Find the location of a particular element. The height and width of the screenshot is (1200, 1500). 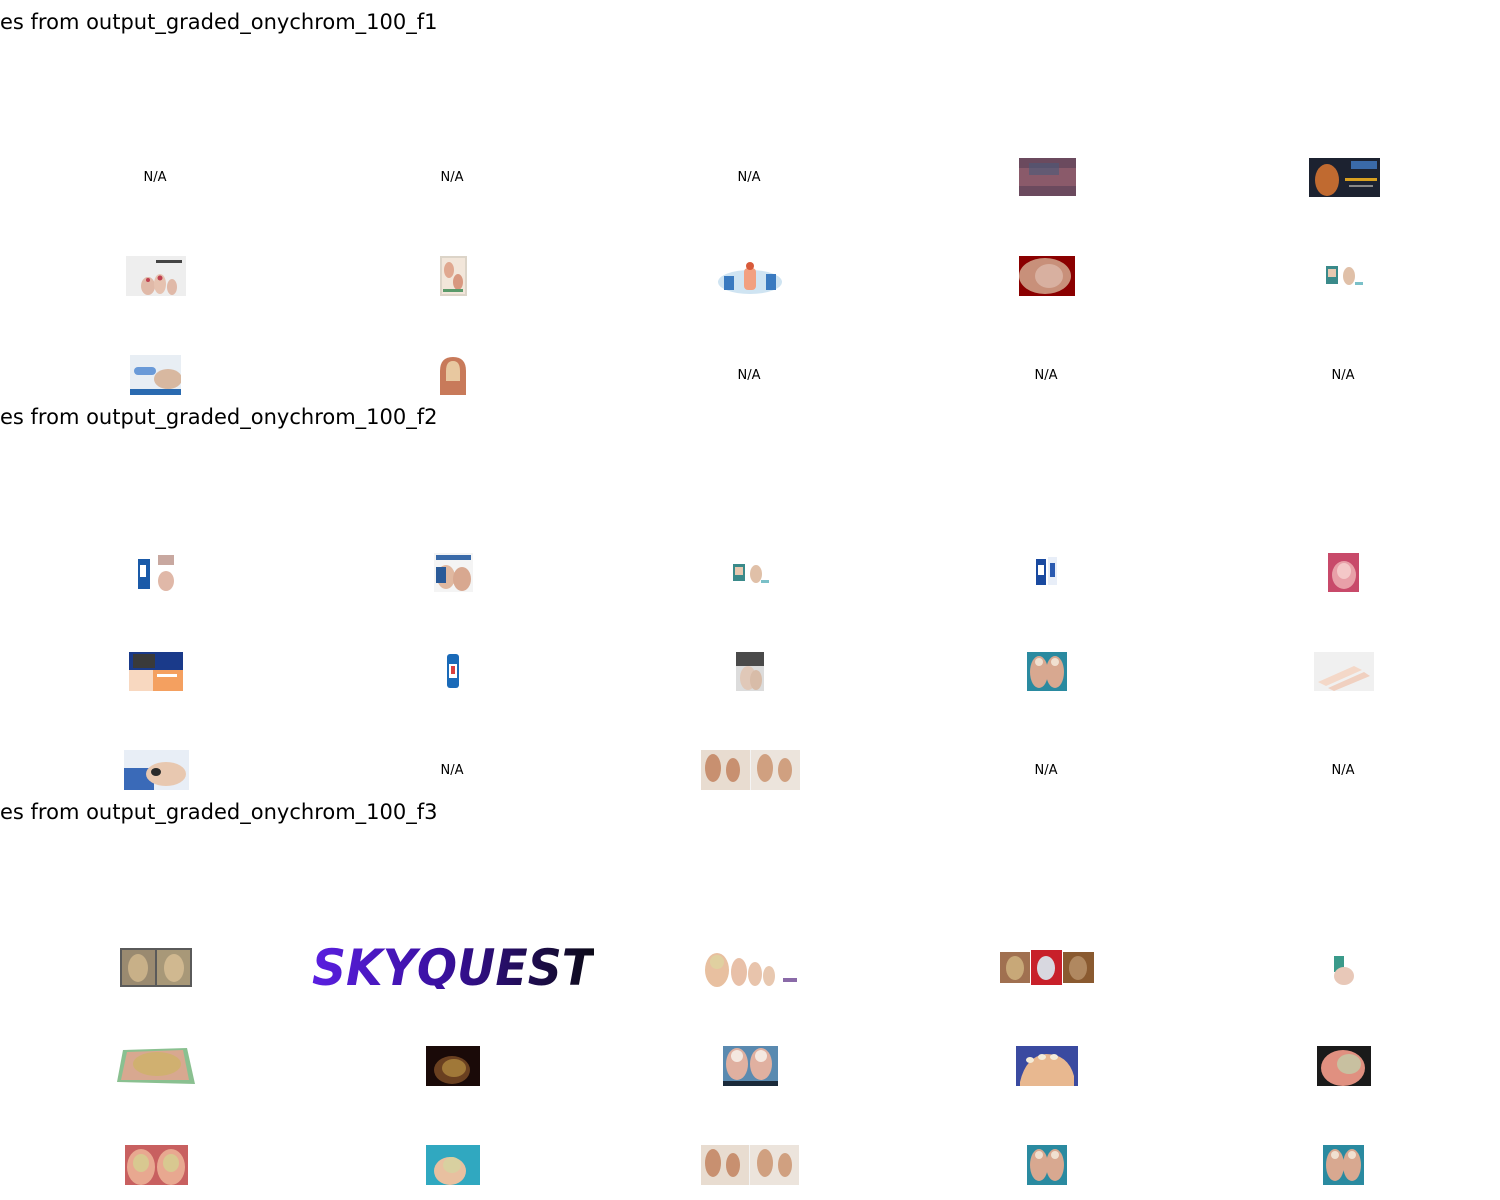

skyquest-logo: SKYQUEST is located at coordinates (455, 968).